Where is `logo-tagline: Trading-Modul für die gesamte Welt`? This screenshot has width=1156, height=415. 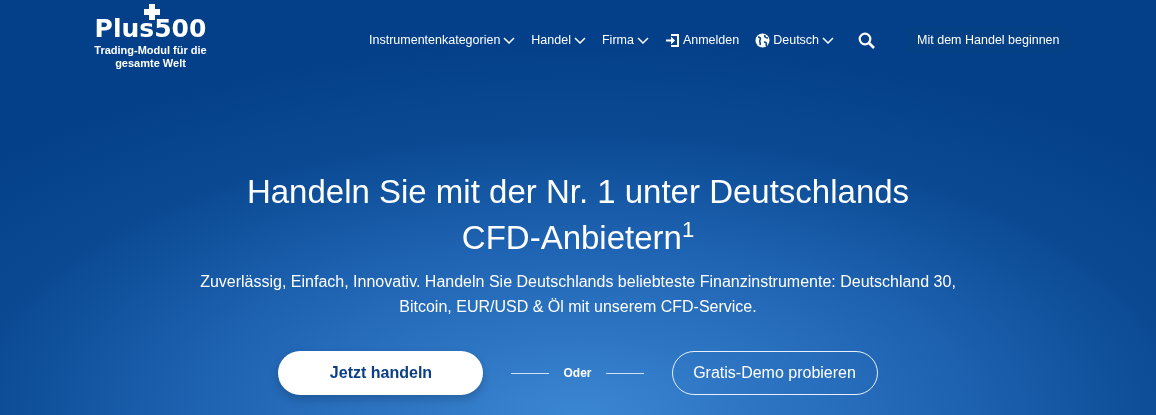 logo-tagline: Trading-Modul für die gesamte Welt is located at coordinates (150, 57).